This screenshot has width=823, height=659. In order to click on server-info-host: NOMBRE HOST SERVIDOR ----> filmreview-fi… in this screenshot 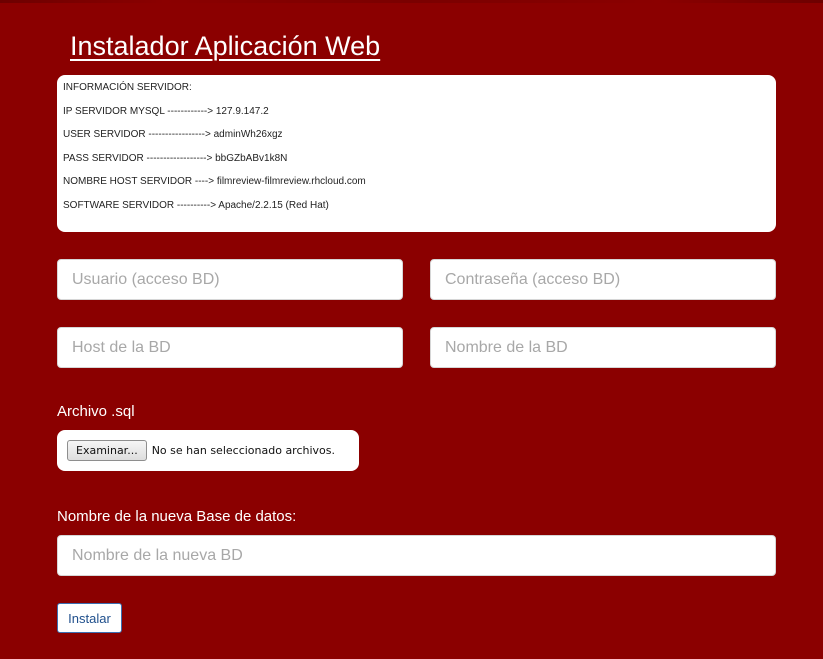, I will do `click(214, 181)`.